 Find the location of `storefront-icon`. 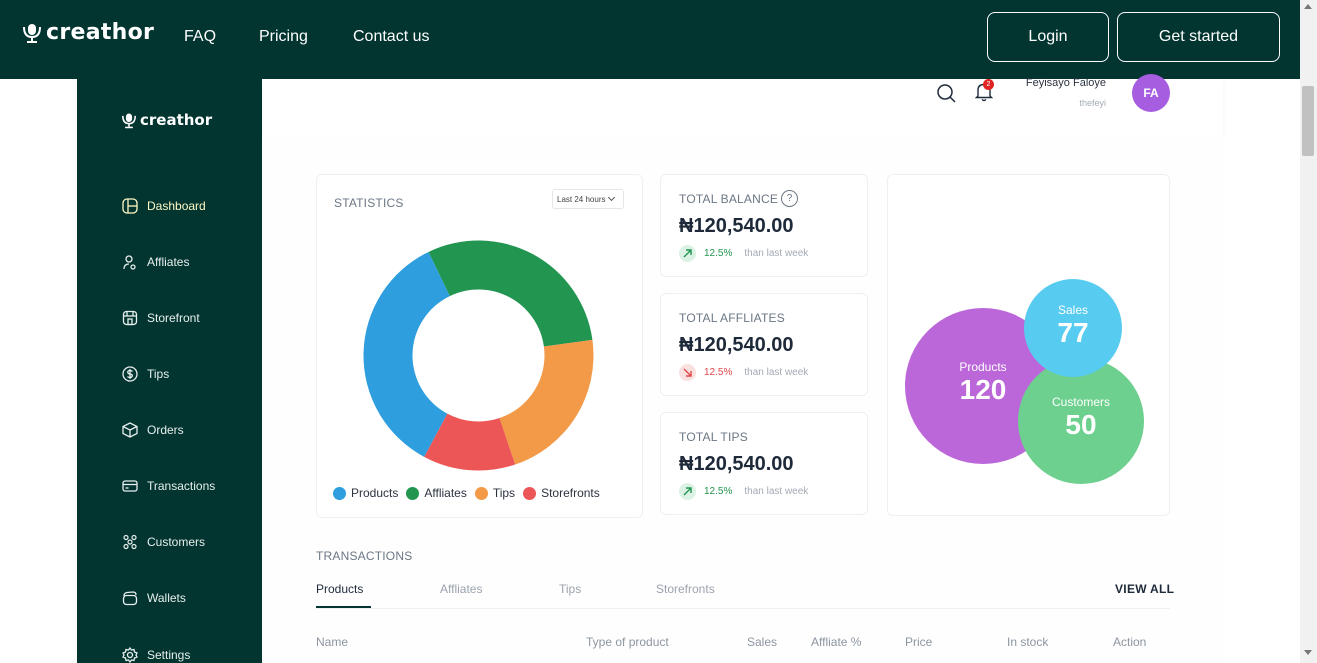

storefront-icon is located at coordinates (130, 318).